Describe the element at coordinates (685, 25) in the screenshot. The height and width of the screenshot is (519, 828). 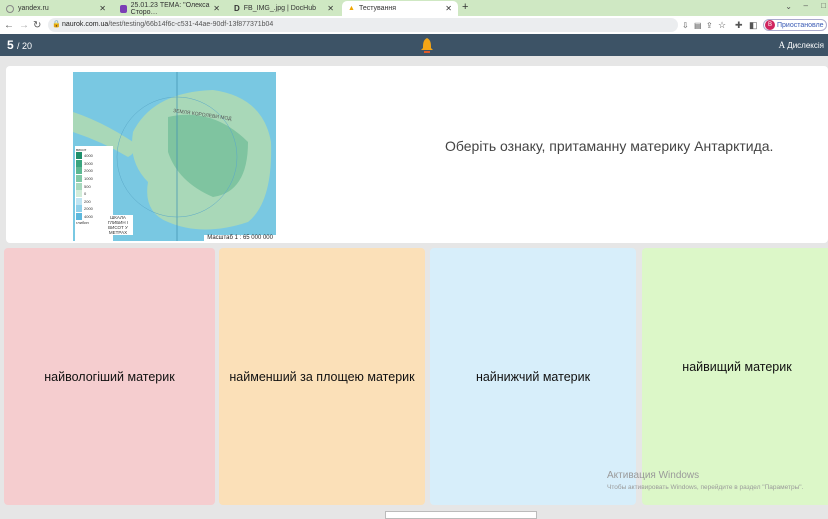
I see `install-icon: ⇩` at that location.